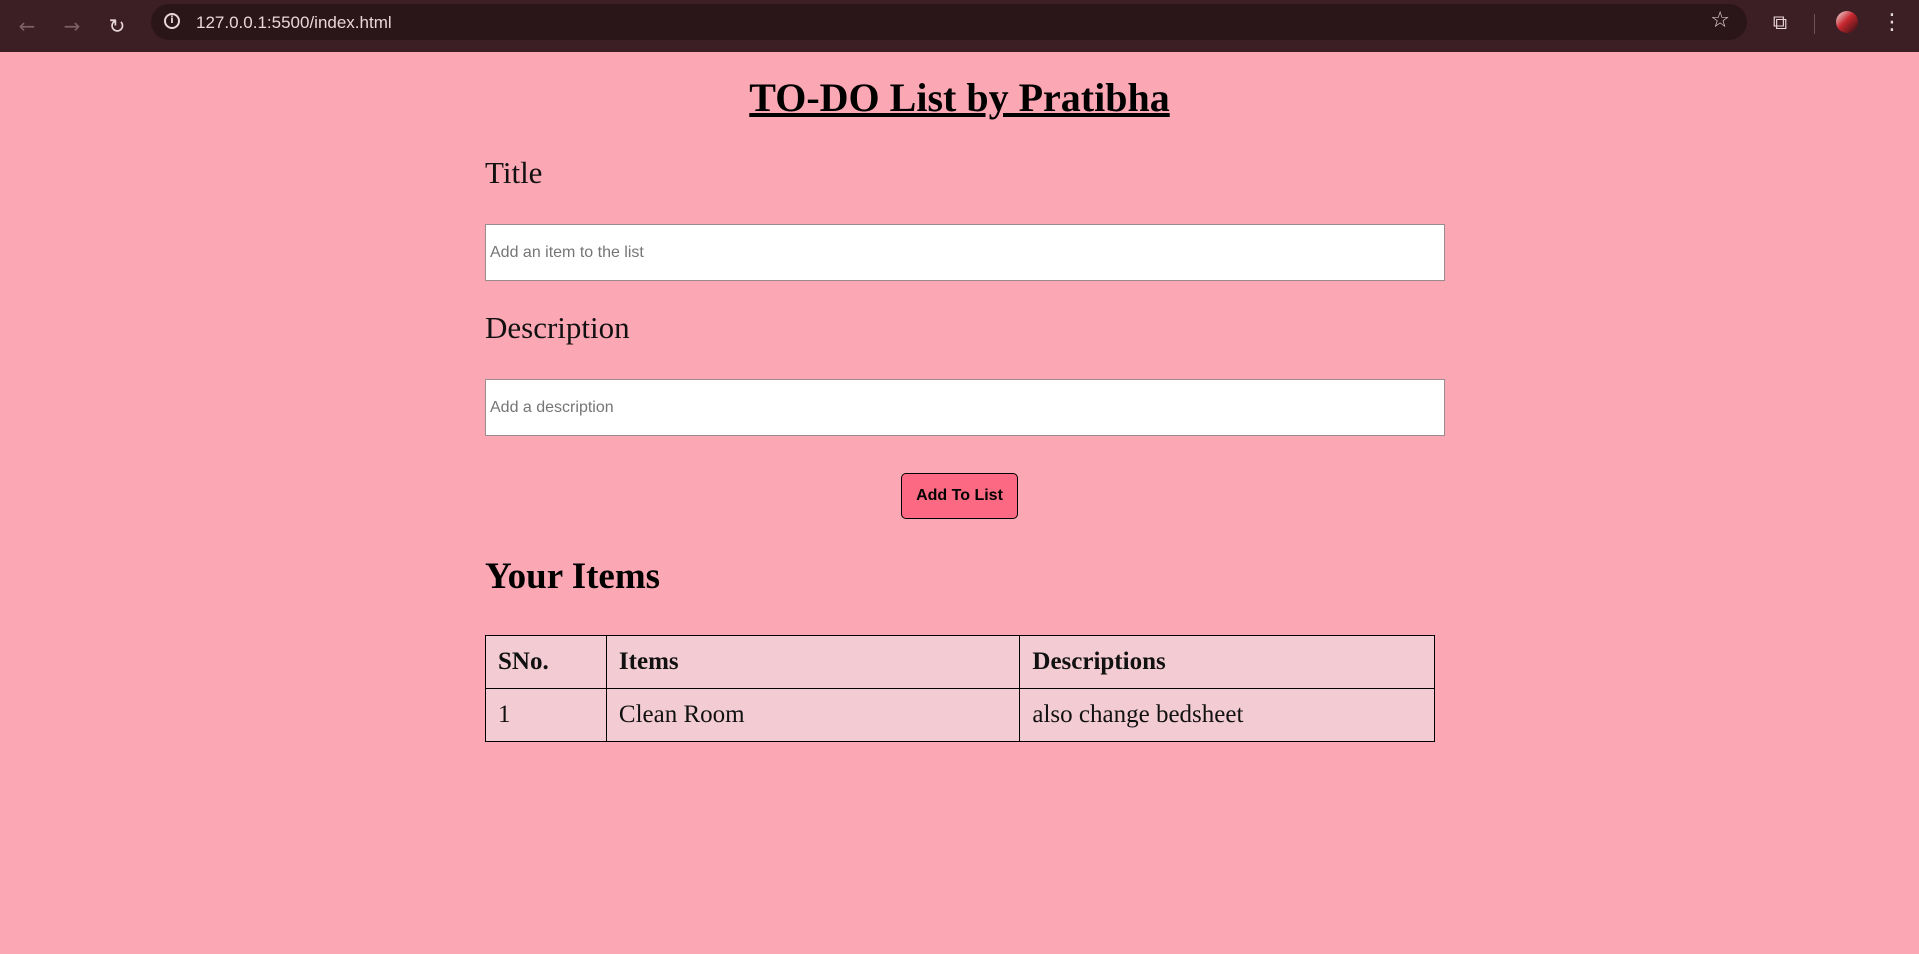 The image size is (1919, 954). What do you see at coordinates (514, 172) in the screenshot?
I see `title-label: Title` at bounding box center [514, 172].